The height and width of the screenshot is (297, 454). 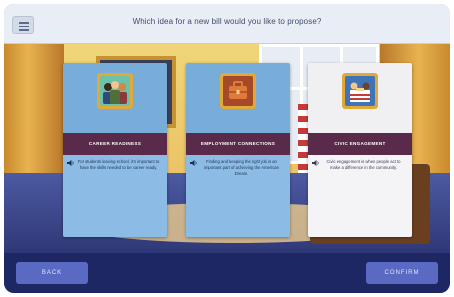 What do you see at coordinates (402, 273) in the screenshot?
I see `confirm-button: CONFIRM` at bounding box center [402, 273].